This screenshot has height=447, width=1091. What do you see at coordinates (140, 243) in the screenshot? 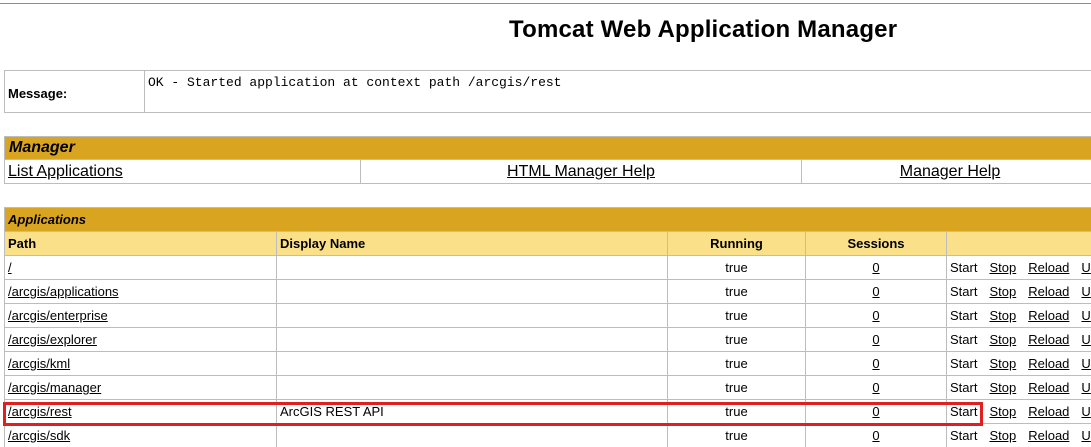
I see `column-header-path: Path` at bounding box center [140, 243].